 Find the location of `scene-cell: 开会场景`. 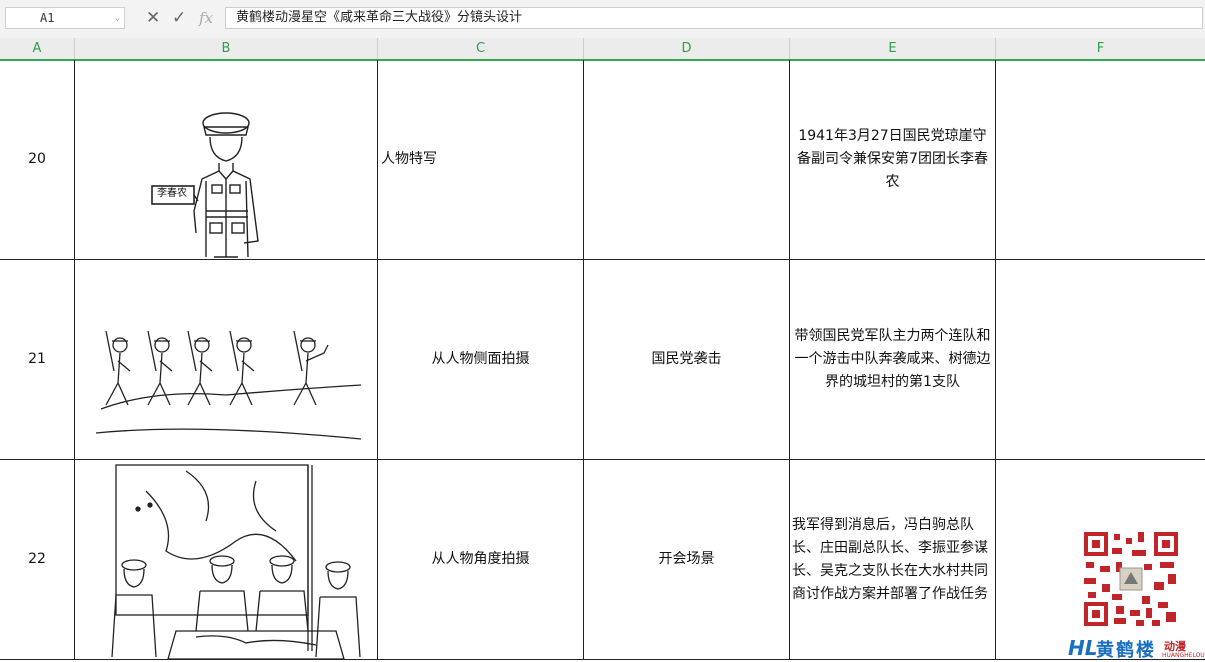

scene-cell: 开会场景 is located at coordinates (687, 559).